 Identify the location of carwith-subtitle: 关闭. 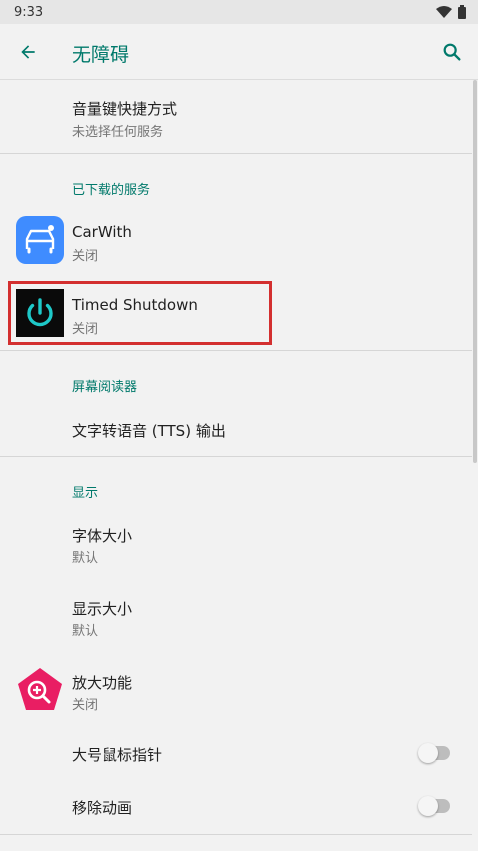
(85, 256).